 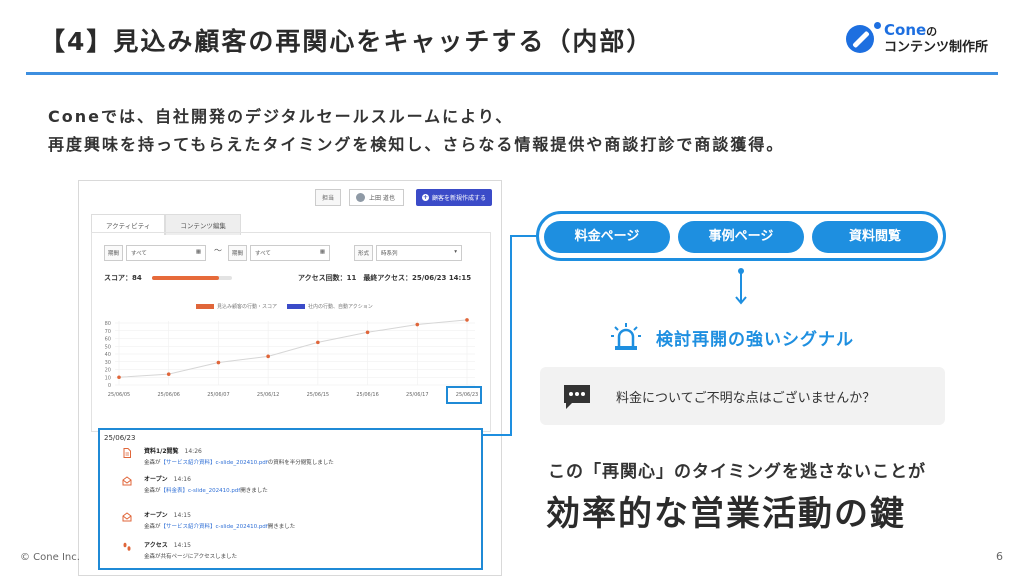 I want to click on connector-h2, so click(x=524, y=236).